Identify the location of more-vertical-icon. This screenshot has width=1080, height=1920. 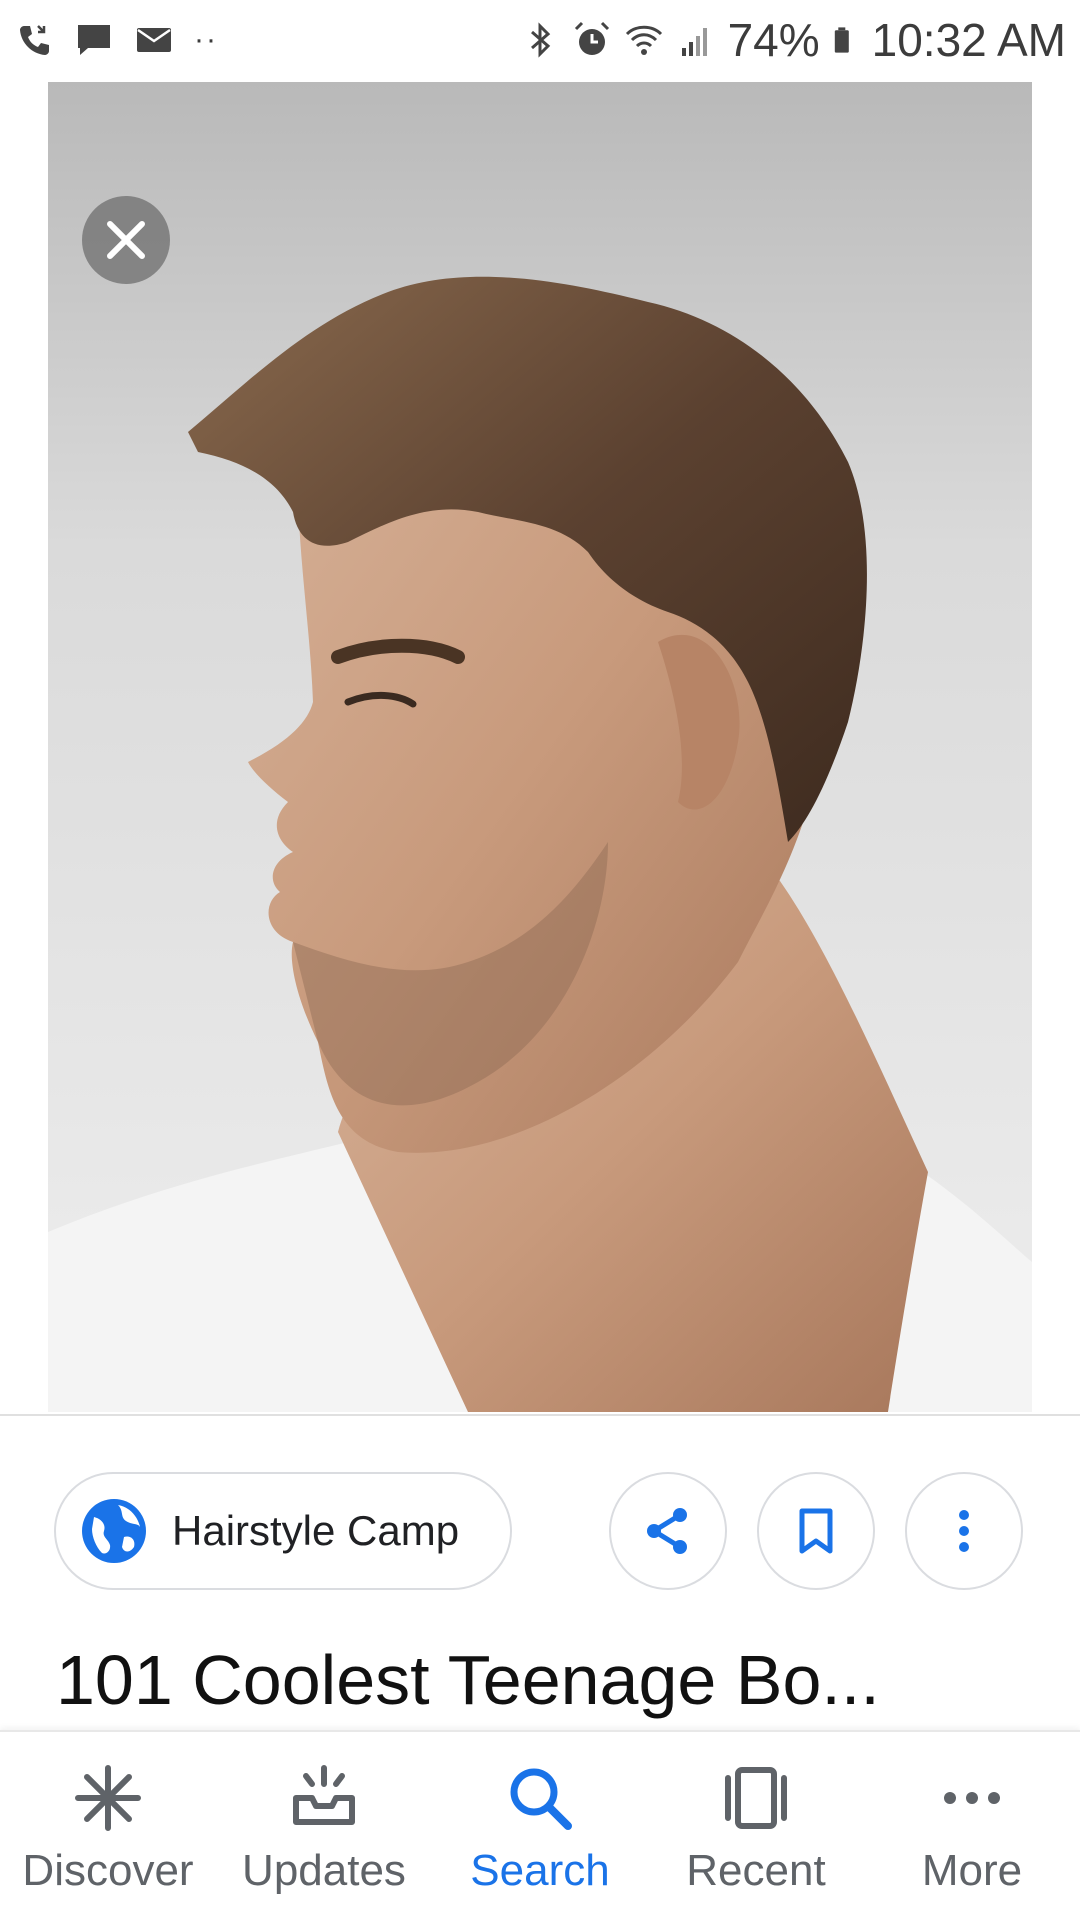
(964, 1531).